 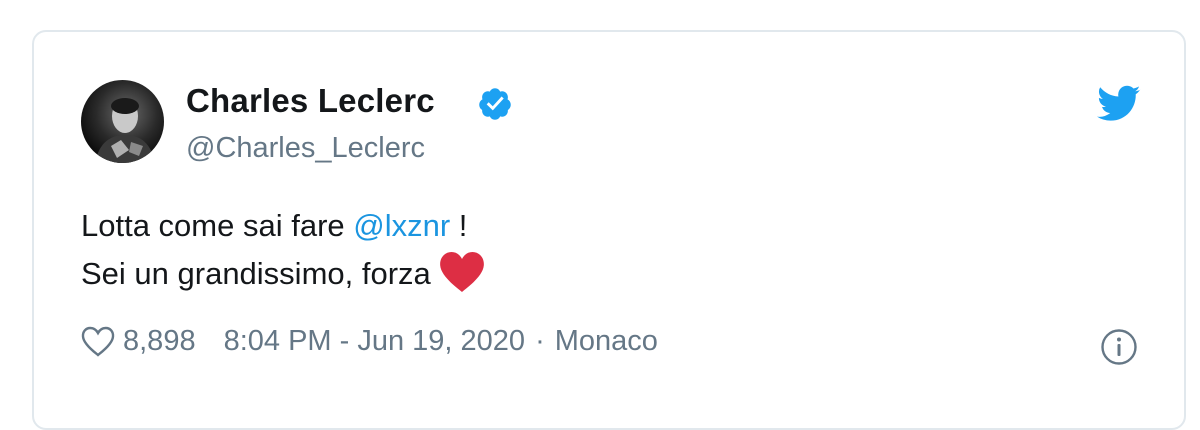 What do you see at coordinates (305, 148) in the screenshot?
I see `author-handle: @Charles_Leclerc` at bounding box center [305, 148].